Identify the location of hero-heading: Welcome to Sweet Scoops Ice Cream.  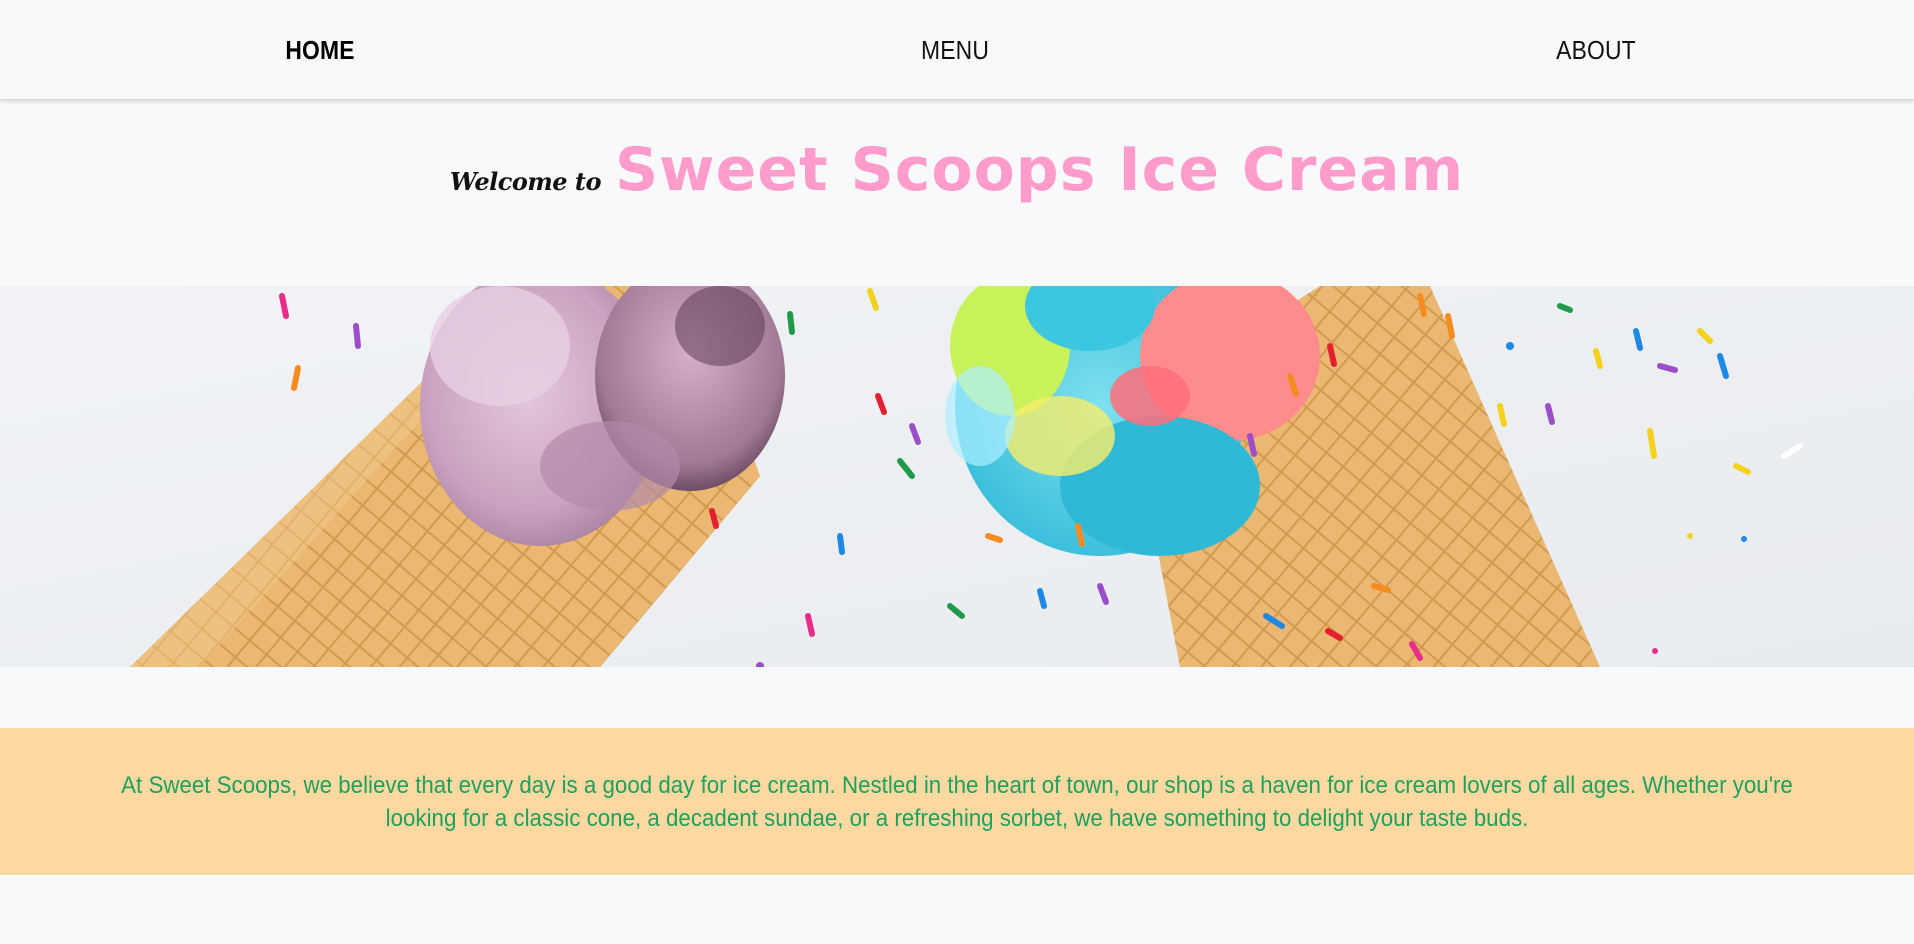
(957, 185).